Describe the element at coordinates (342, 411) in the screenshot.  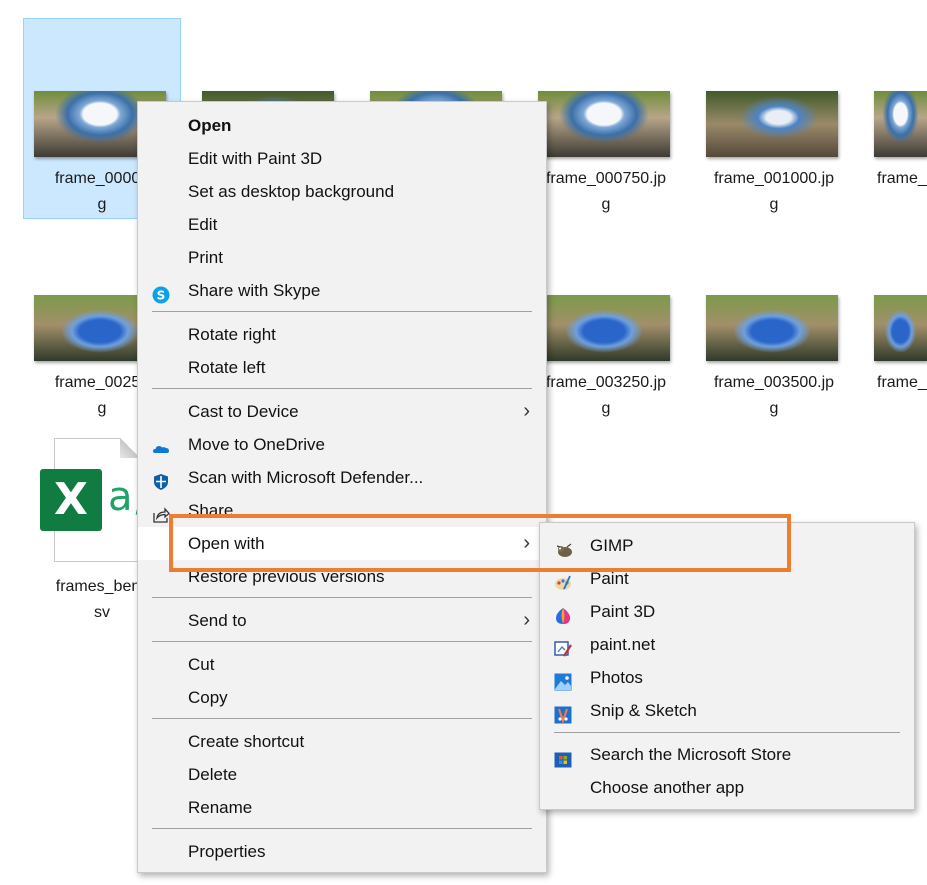
I see `menu-item-cast-to-device: Cast to Device ›` at that location.